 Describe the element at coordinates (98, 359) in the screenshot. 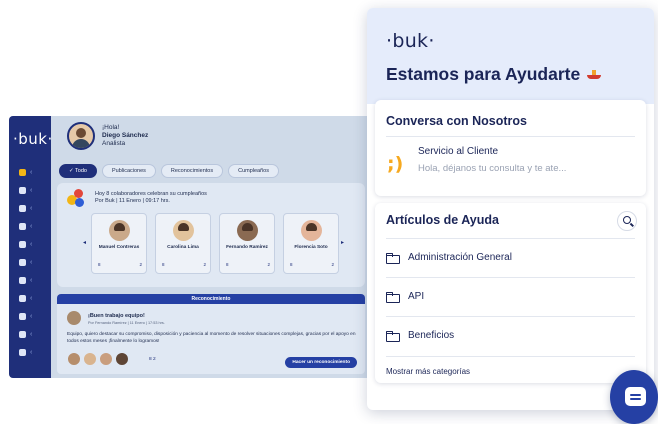

I see `recognized-avatars` at that location.